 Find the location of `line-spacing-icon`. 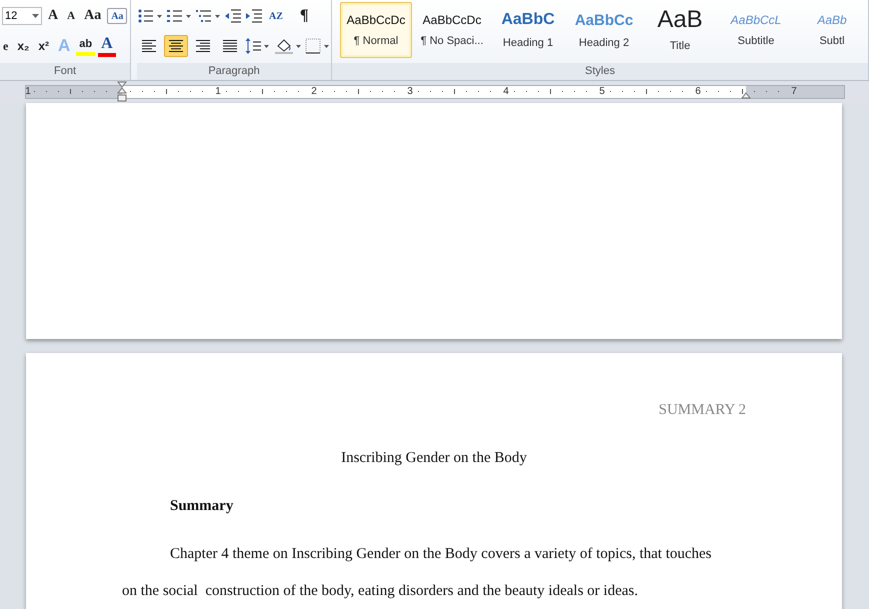

line-spacing-icon is located at coordinates (258, 46).